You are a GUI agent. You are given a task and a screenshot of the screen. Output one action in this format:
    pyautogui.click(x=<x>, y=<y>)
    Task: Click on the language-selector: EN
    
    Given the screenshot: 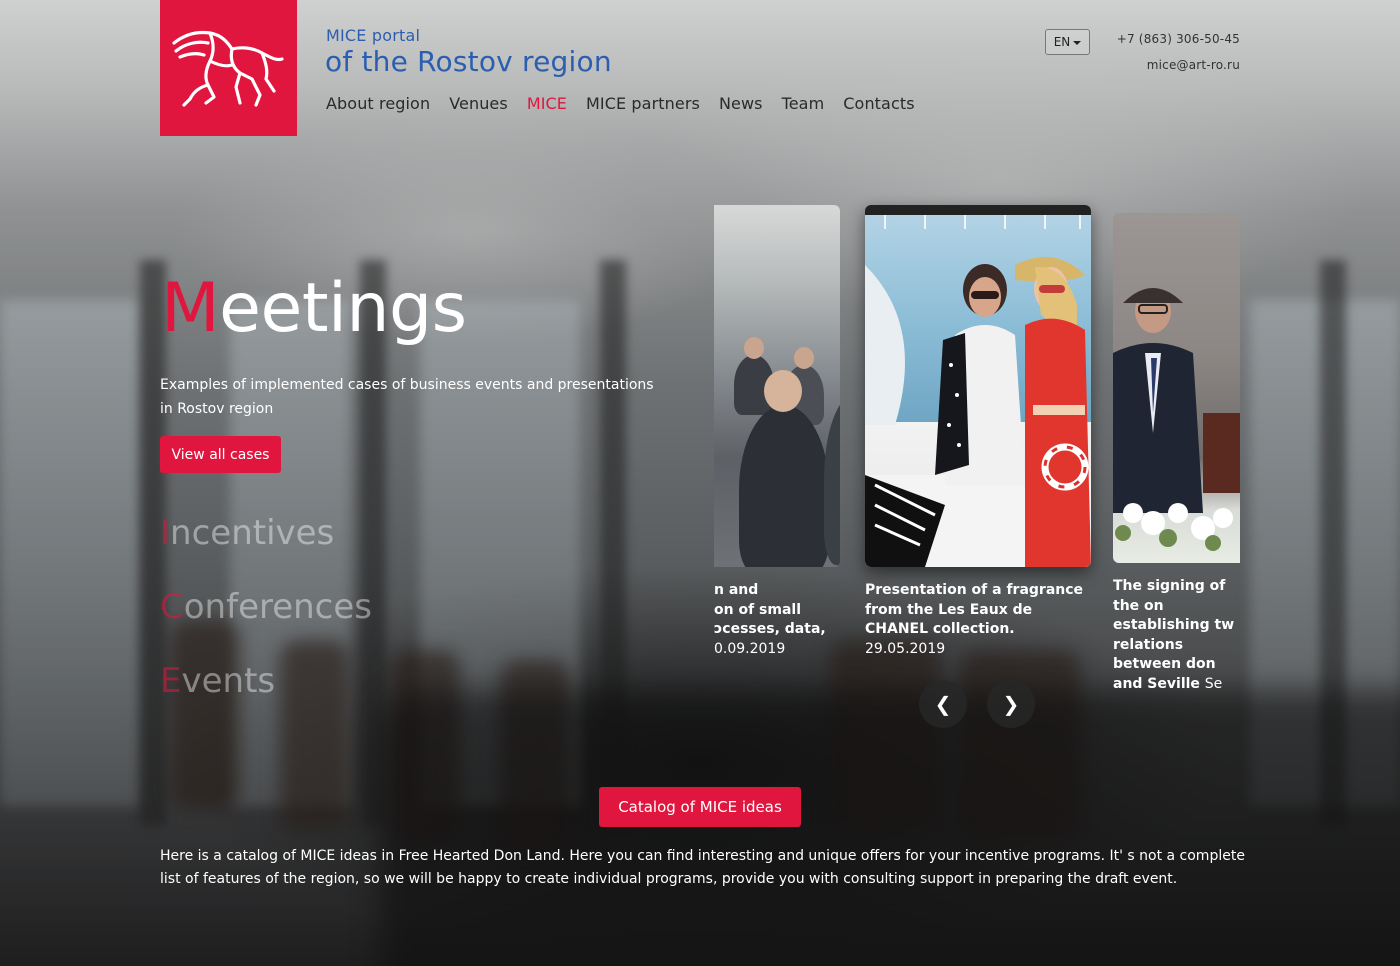 What is the action you would take?
    pyautogui.click(x=1067, y=42)
    